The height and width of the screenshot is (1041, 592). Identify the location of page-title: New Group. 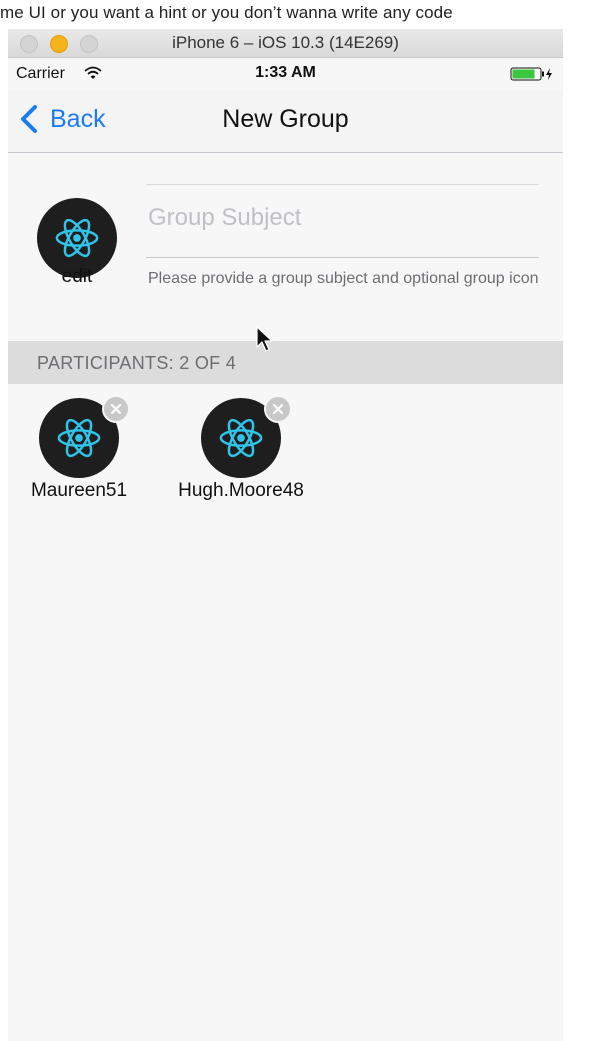
(285, 119).